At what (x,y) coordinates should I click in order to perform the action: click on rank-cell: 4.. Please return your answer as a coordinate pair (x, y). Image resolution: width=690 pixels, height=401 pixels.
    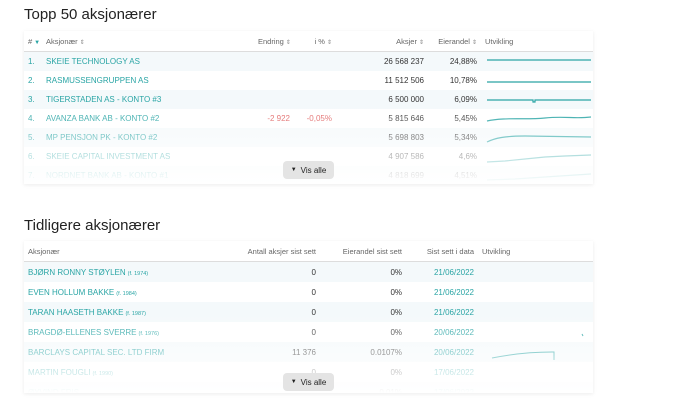
    Looking at the image, I should click on (31, 118).